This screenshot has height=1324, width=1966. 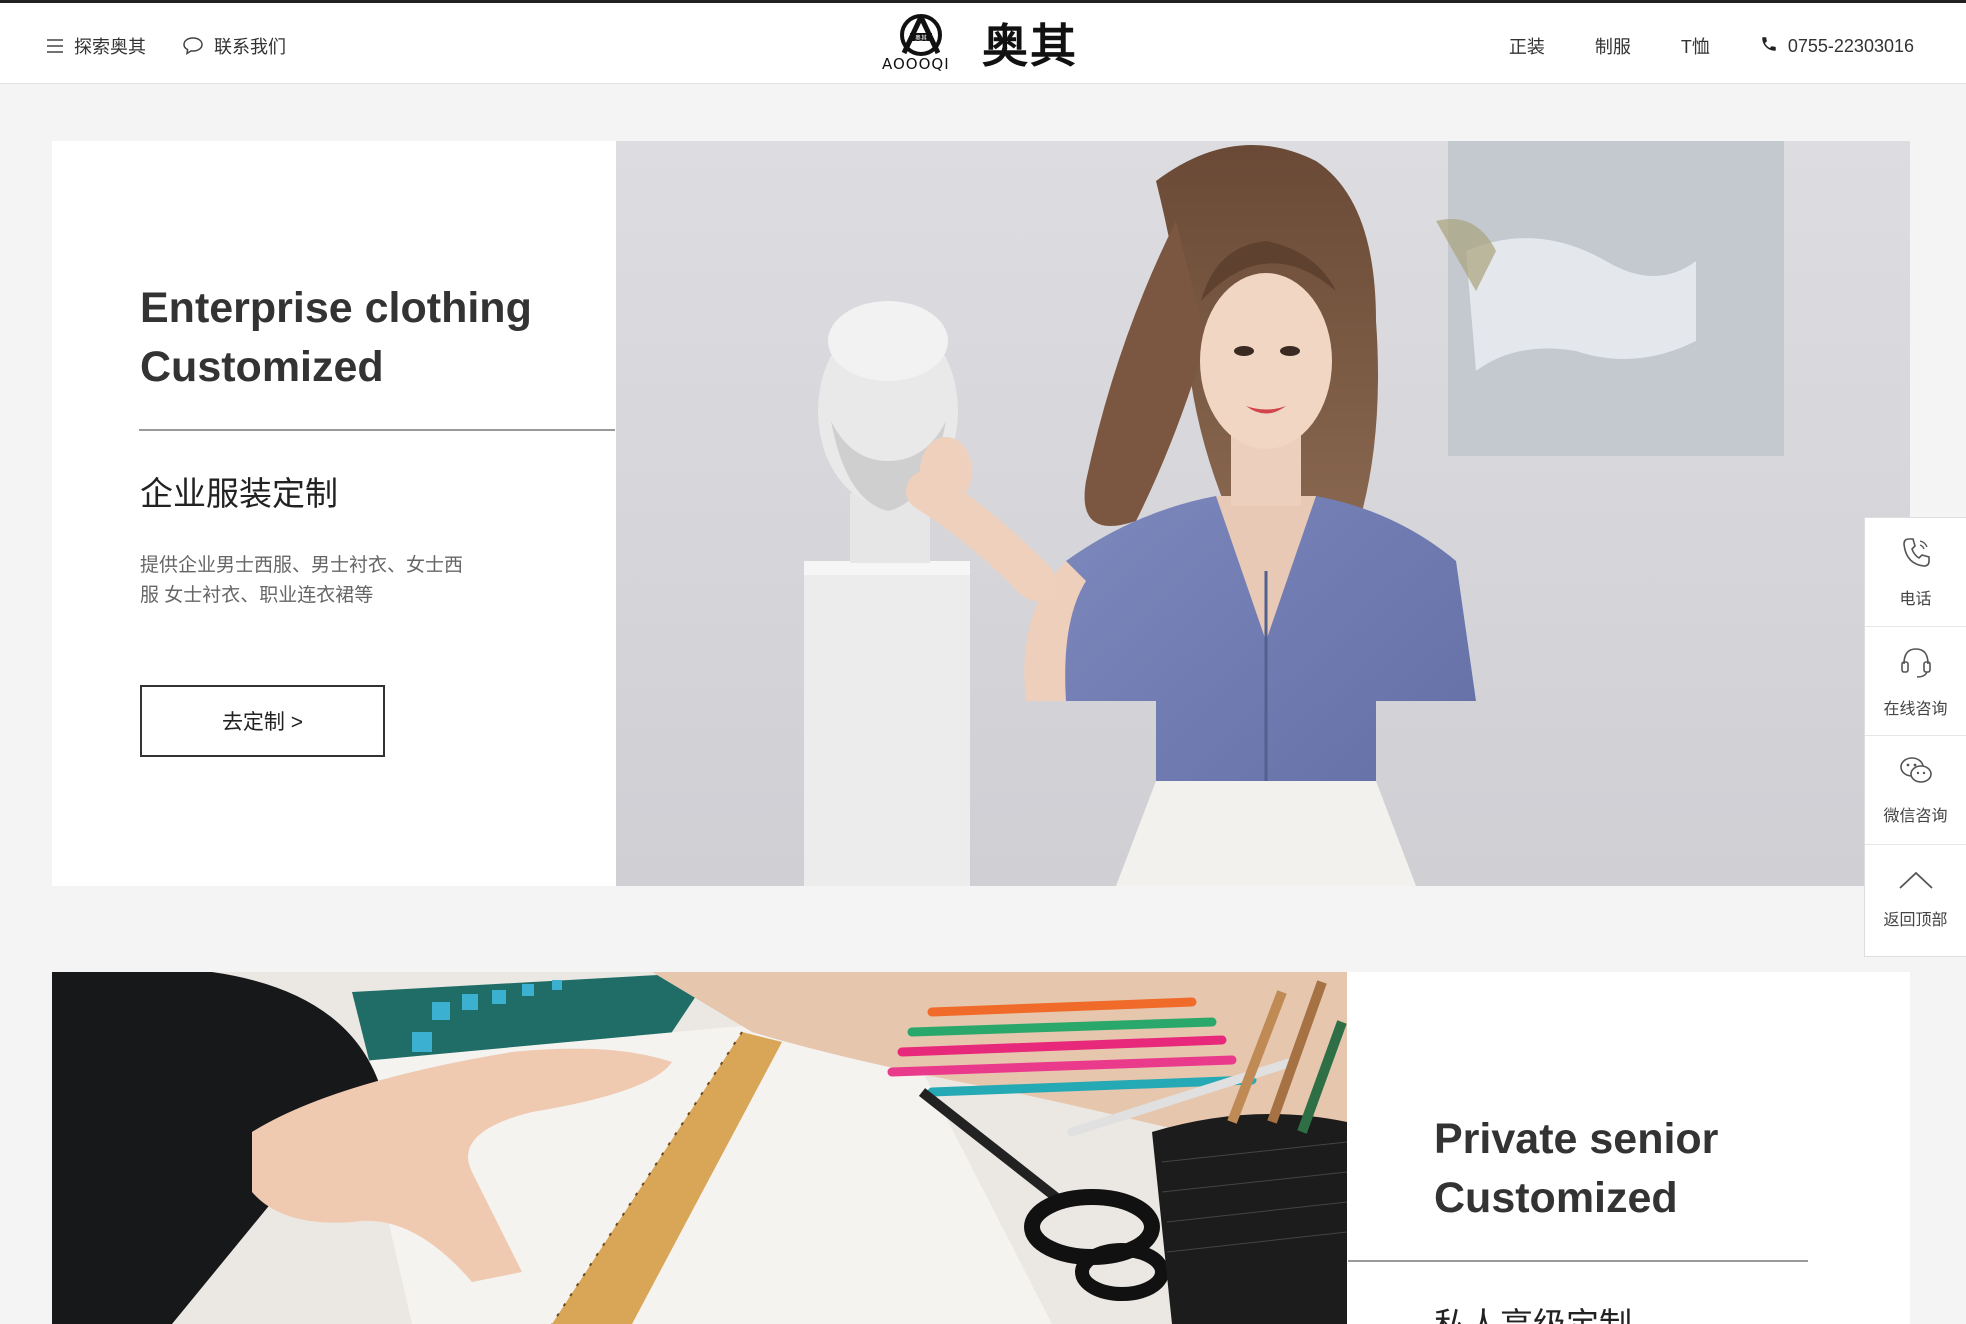 I want to click on chevron-up-icon, so click(x=1916, y=882).